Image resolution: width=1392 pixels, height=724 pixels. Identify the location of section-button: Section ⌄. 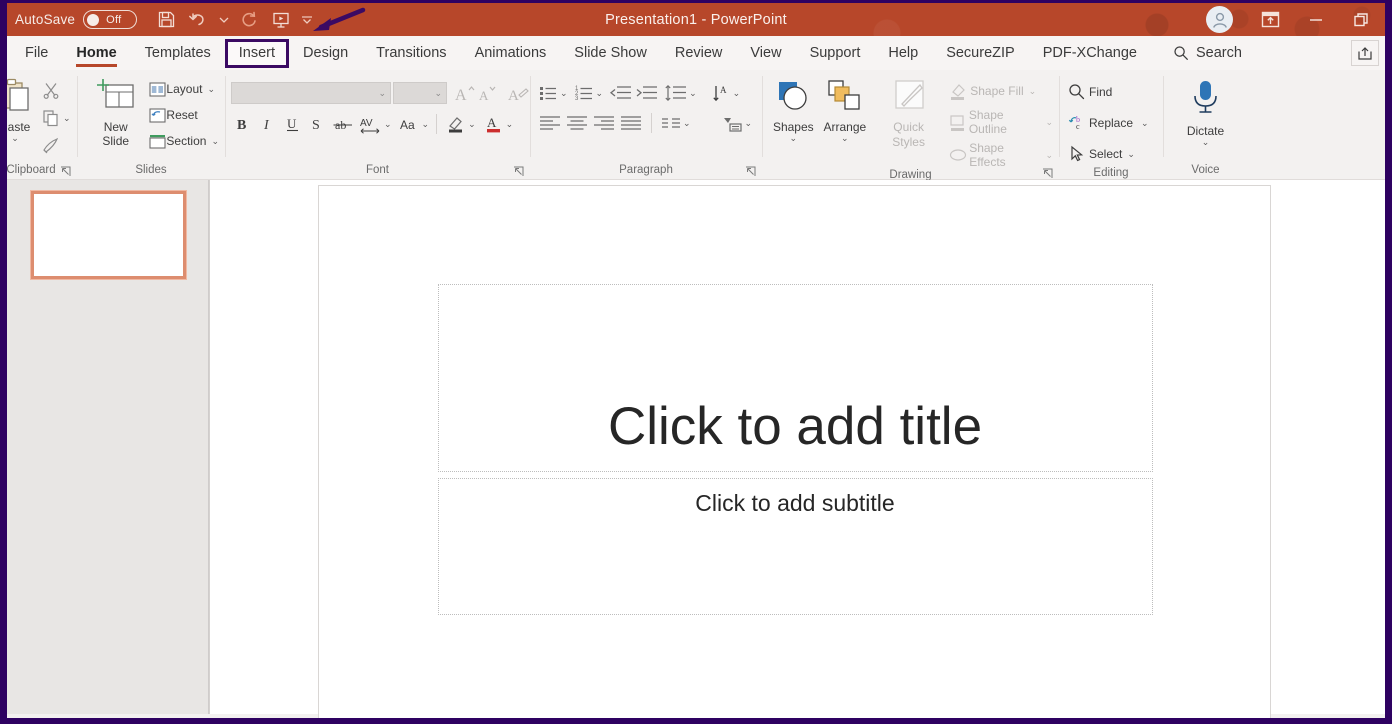
(183, 141).